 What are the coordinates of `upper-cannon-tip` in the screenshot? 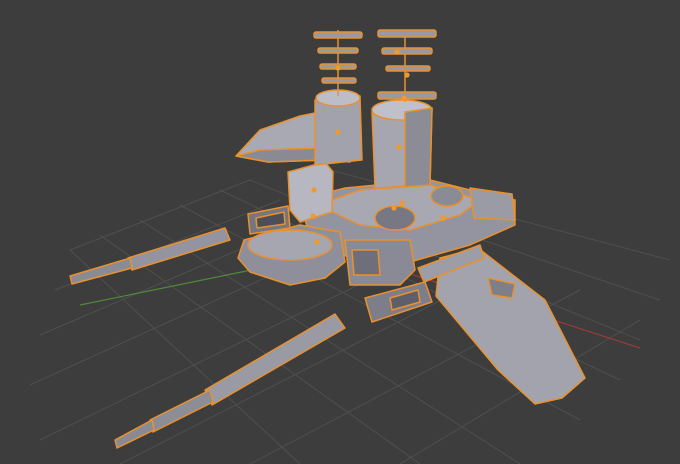 It's located at (101, 271).